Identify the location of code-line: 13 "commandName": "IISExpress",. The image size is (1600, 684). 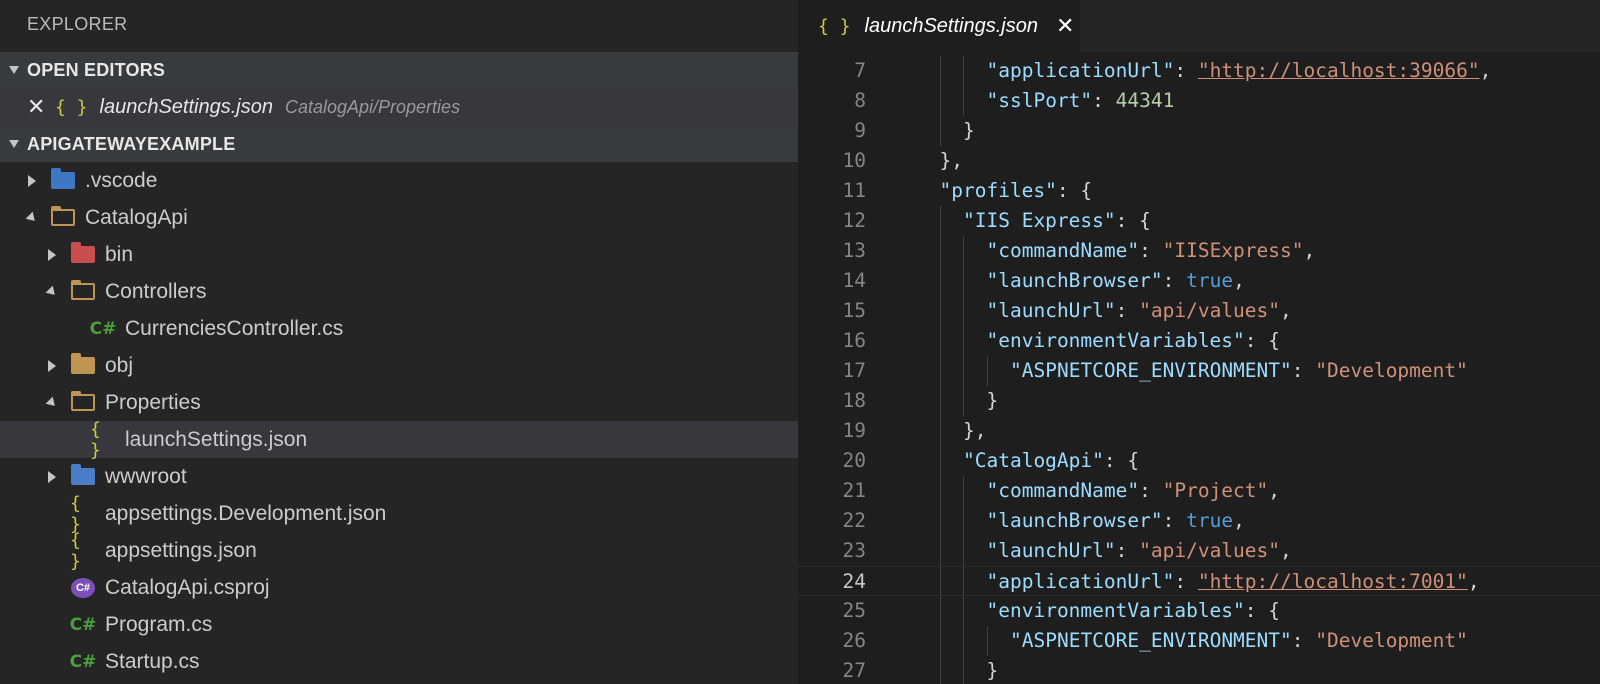
(1199, 251).